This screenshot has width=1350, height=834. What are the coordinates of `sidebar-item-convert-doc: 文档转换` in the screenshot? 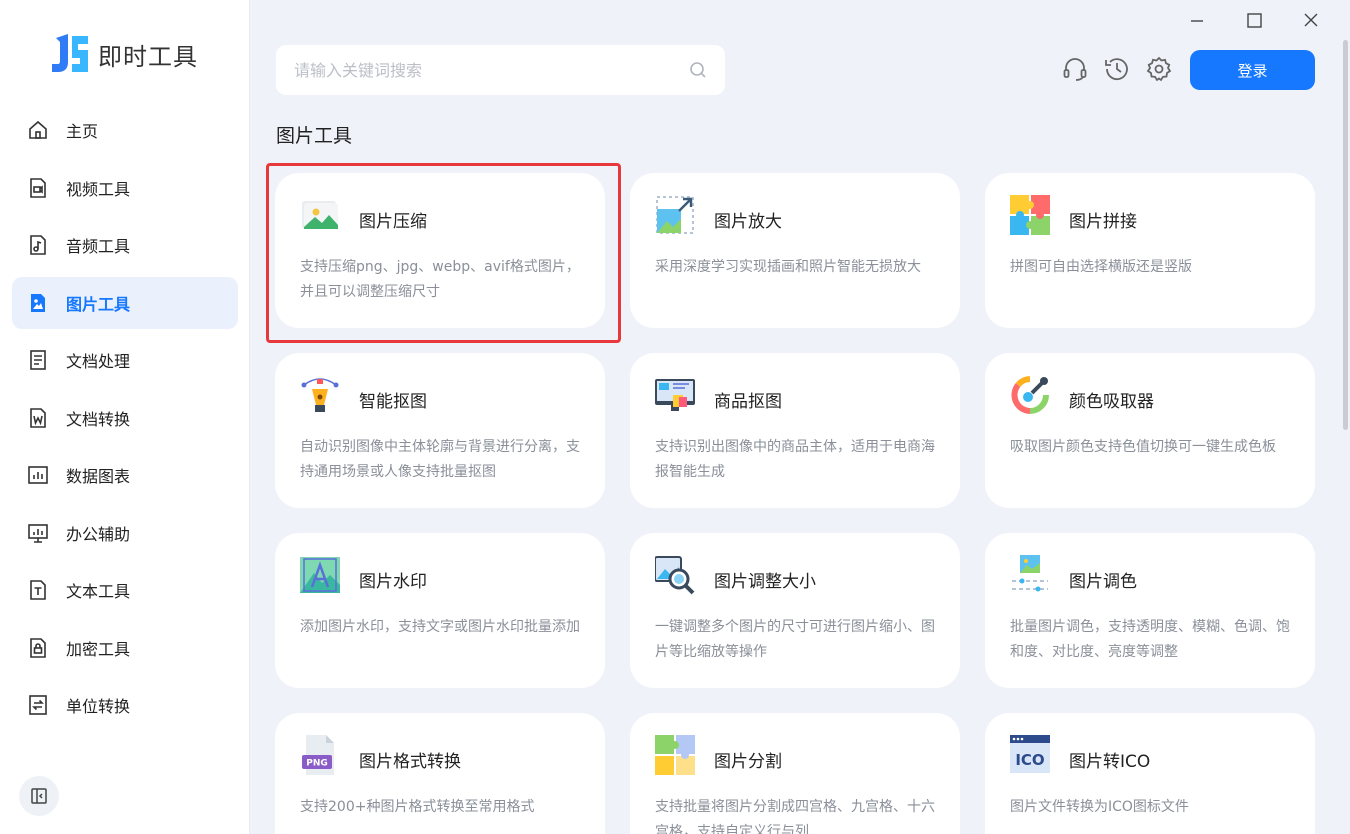 It's located at (125, 418).